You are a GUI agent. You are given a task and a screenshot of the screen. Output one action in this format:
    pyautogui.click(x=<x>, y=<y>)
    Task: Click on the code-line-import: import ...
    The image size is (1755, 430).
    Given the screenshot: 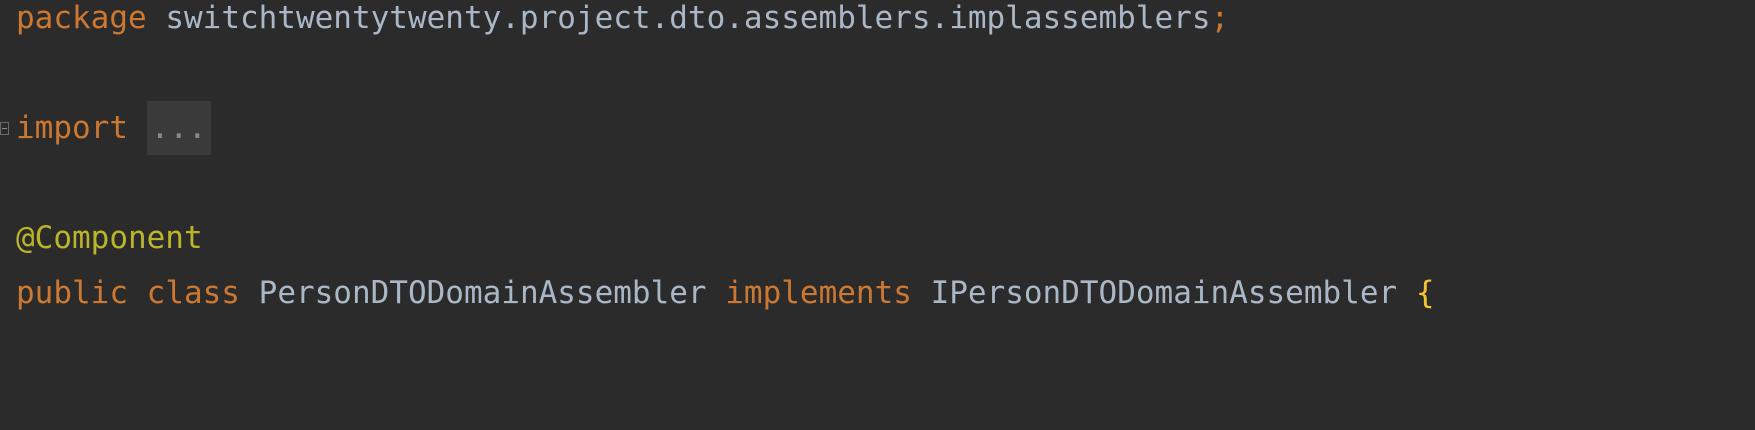 What is the action you would take?
    pyautogui.click(x=113, y=128)
    